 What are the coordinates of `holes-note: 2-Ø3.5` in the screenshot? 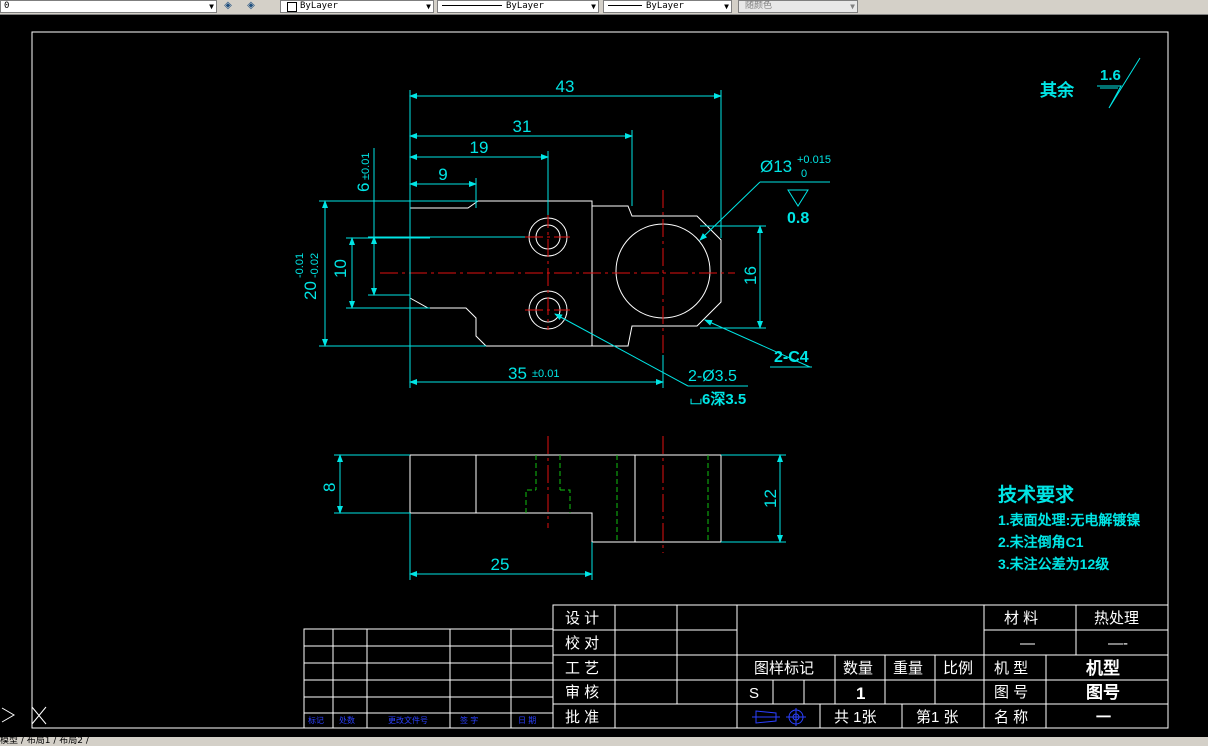 It's located at (712, 376).